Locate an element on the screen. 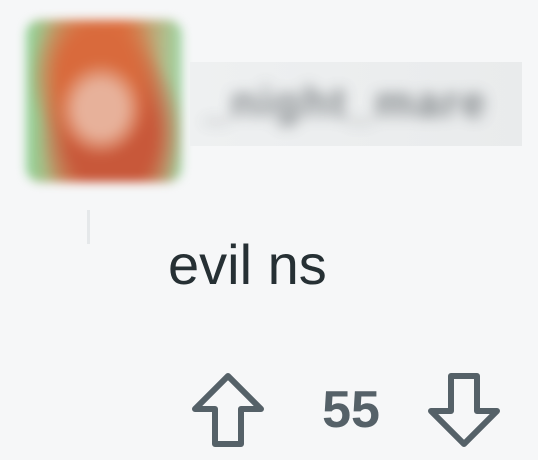  vote-score: 55 is located at coordinates (351, 410).